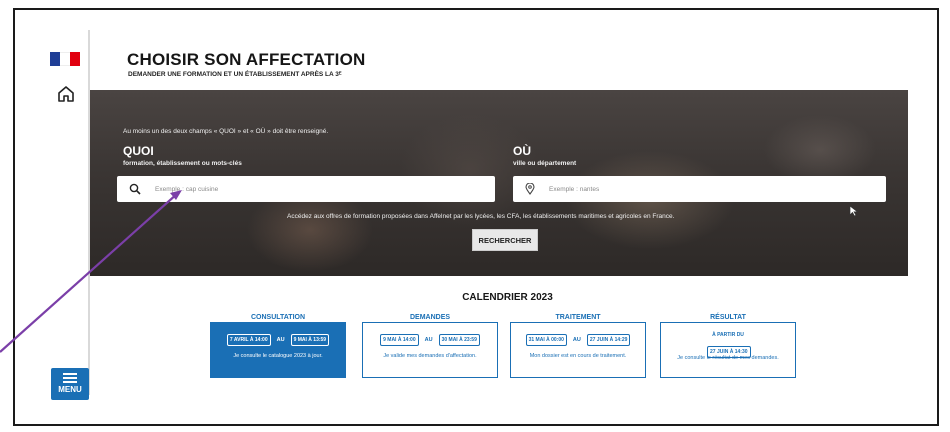 This screenshot has width=950, height=432. Describe the element at coordinates (91, 271) in the screenshot. I see `annotation-arrow` at that location.